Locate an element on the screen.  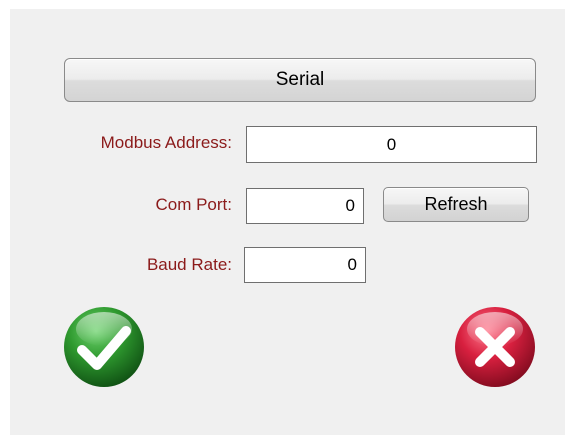
serial-mode-button: Serial is located at coordinates (300, 80).